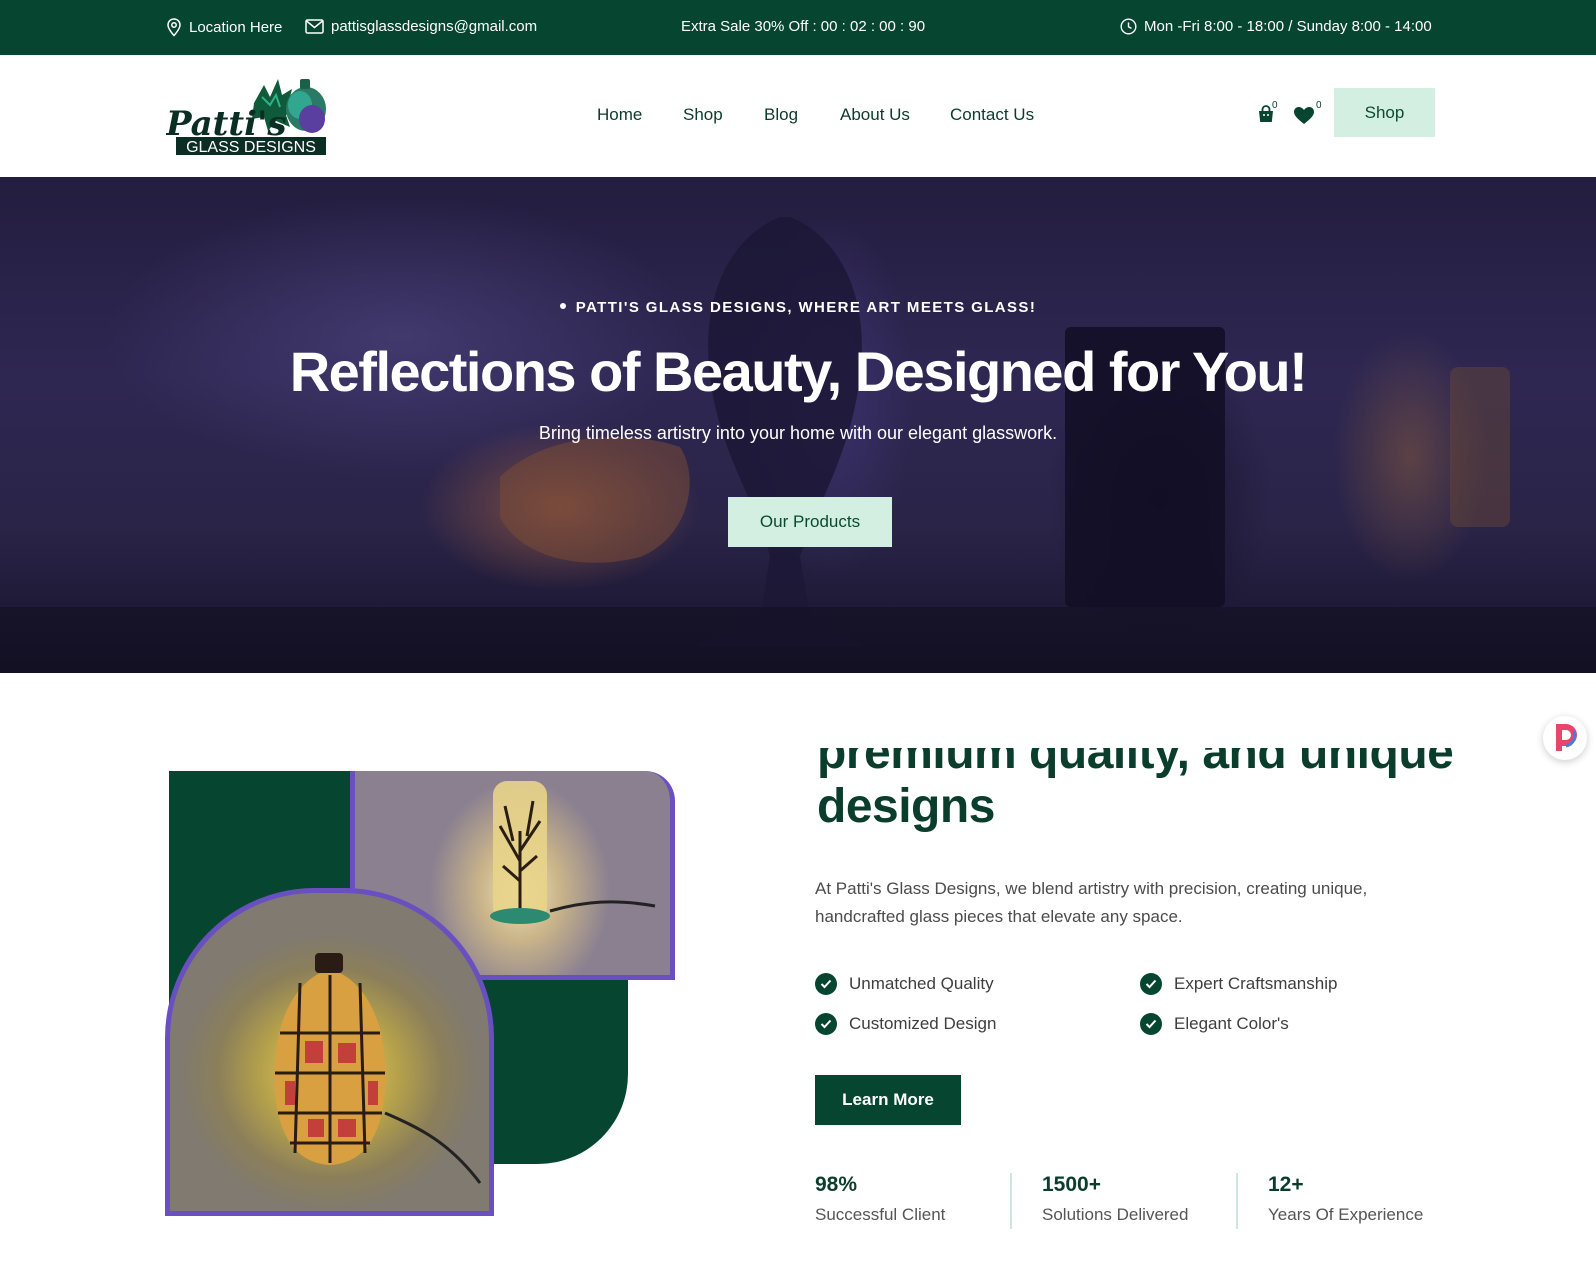 This screenshot has height=1264, width=1596. Describe the element at coordinates (888, 1100) in the screenshot. I see `learn-more-button: Learn More` at that location.